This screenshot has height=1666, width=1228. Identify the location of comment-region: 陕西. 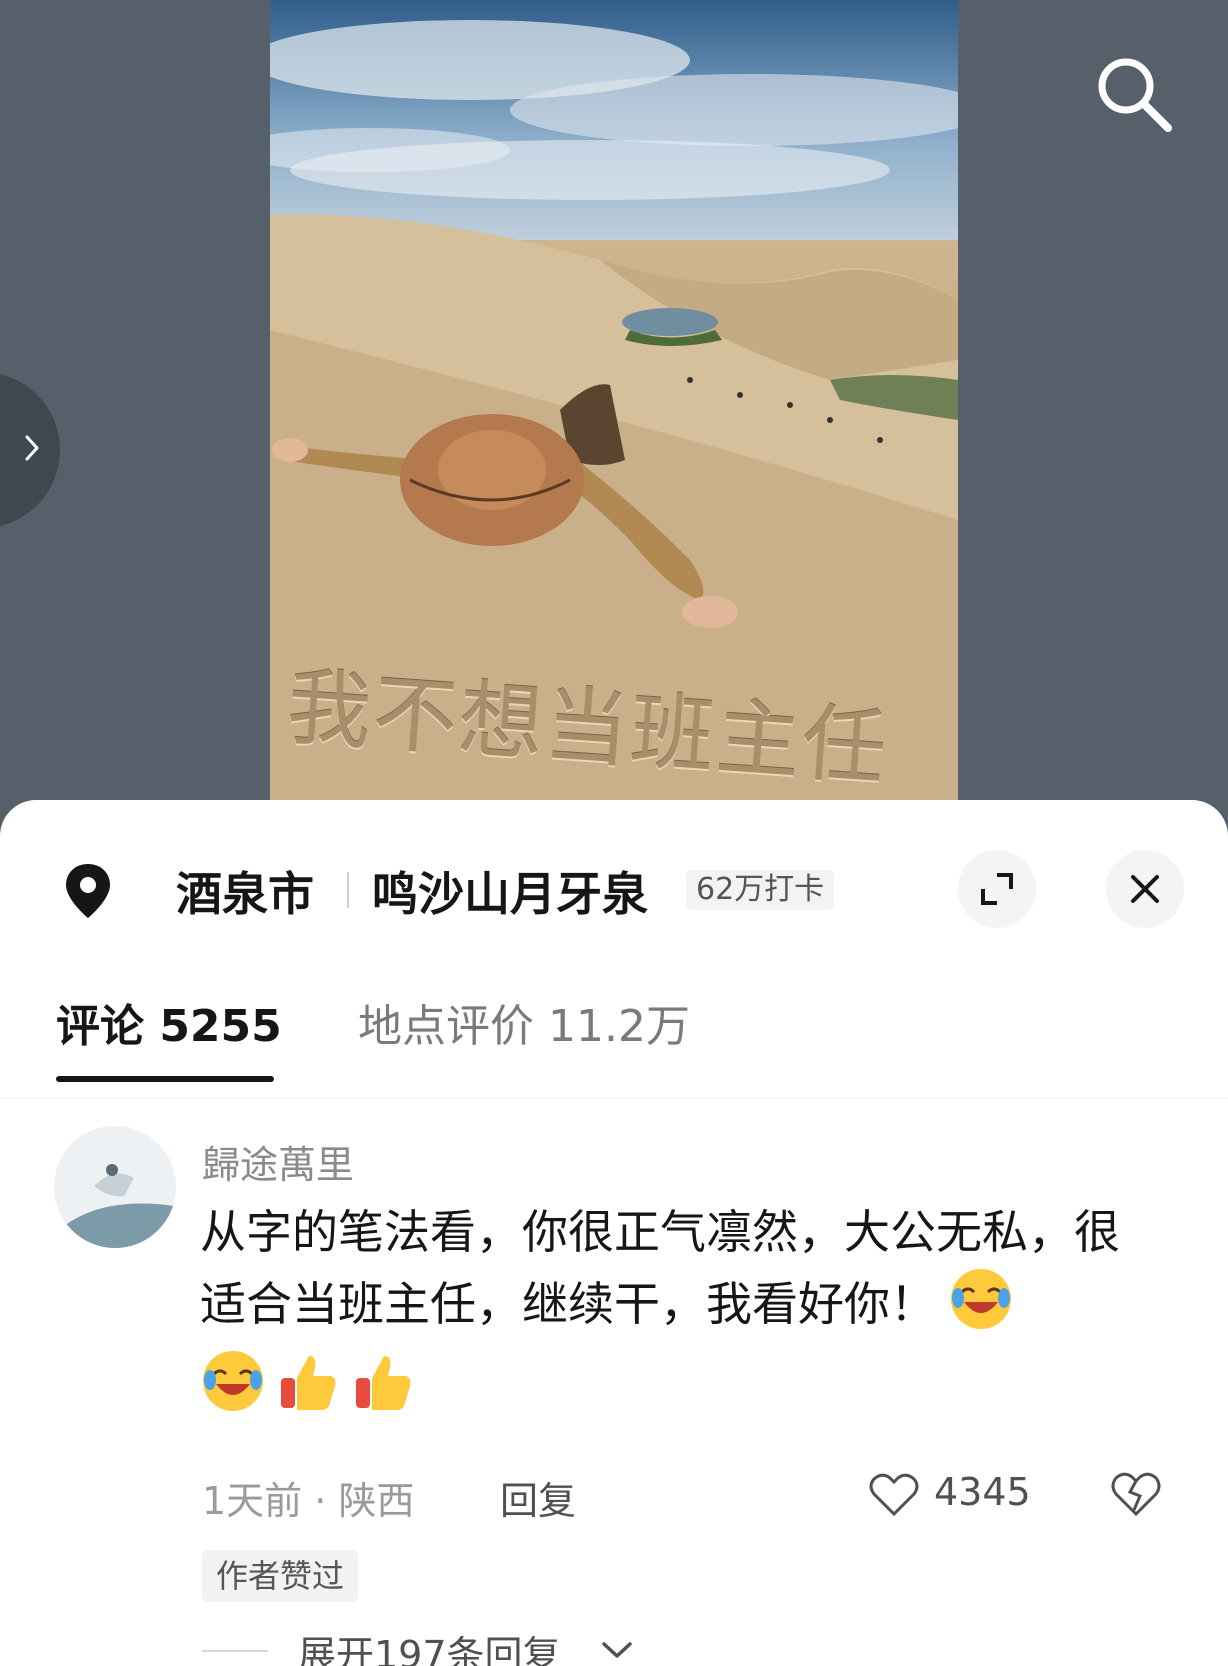
(376, 1501).